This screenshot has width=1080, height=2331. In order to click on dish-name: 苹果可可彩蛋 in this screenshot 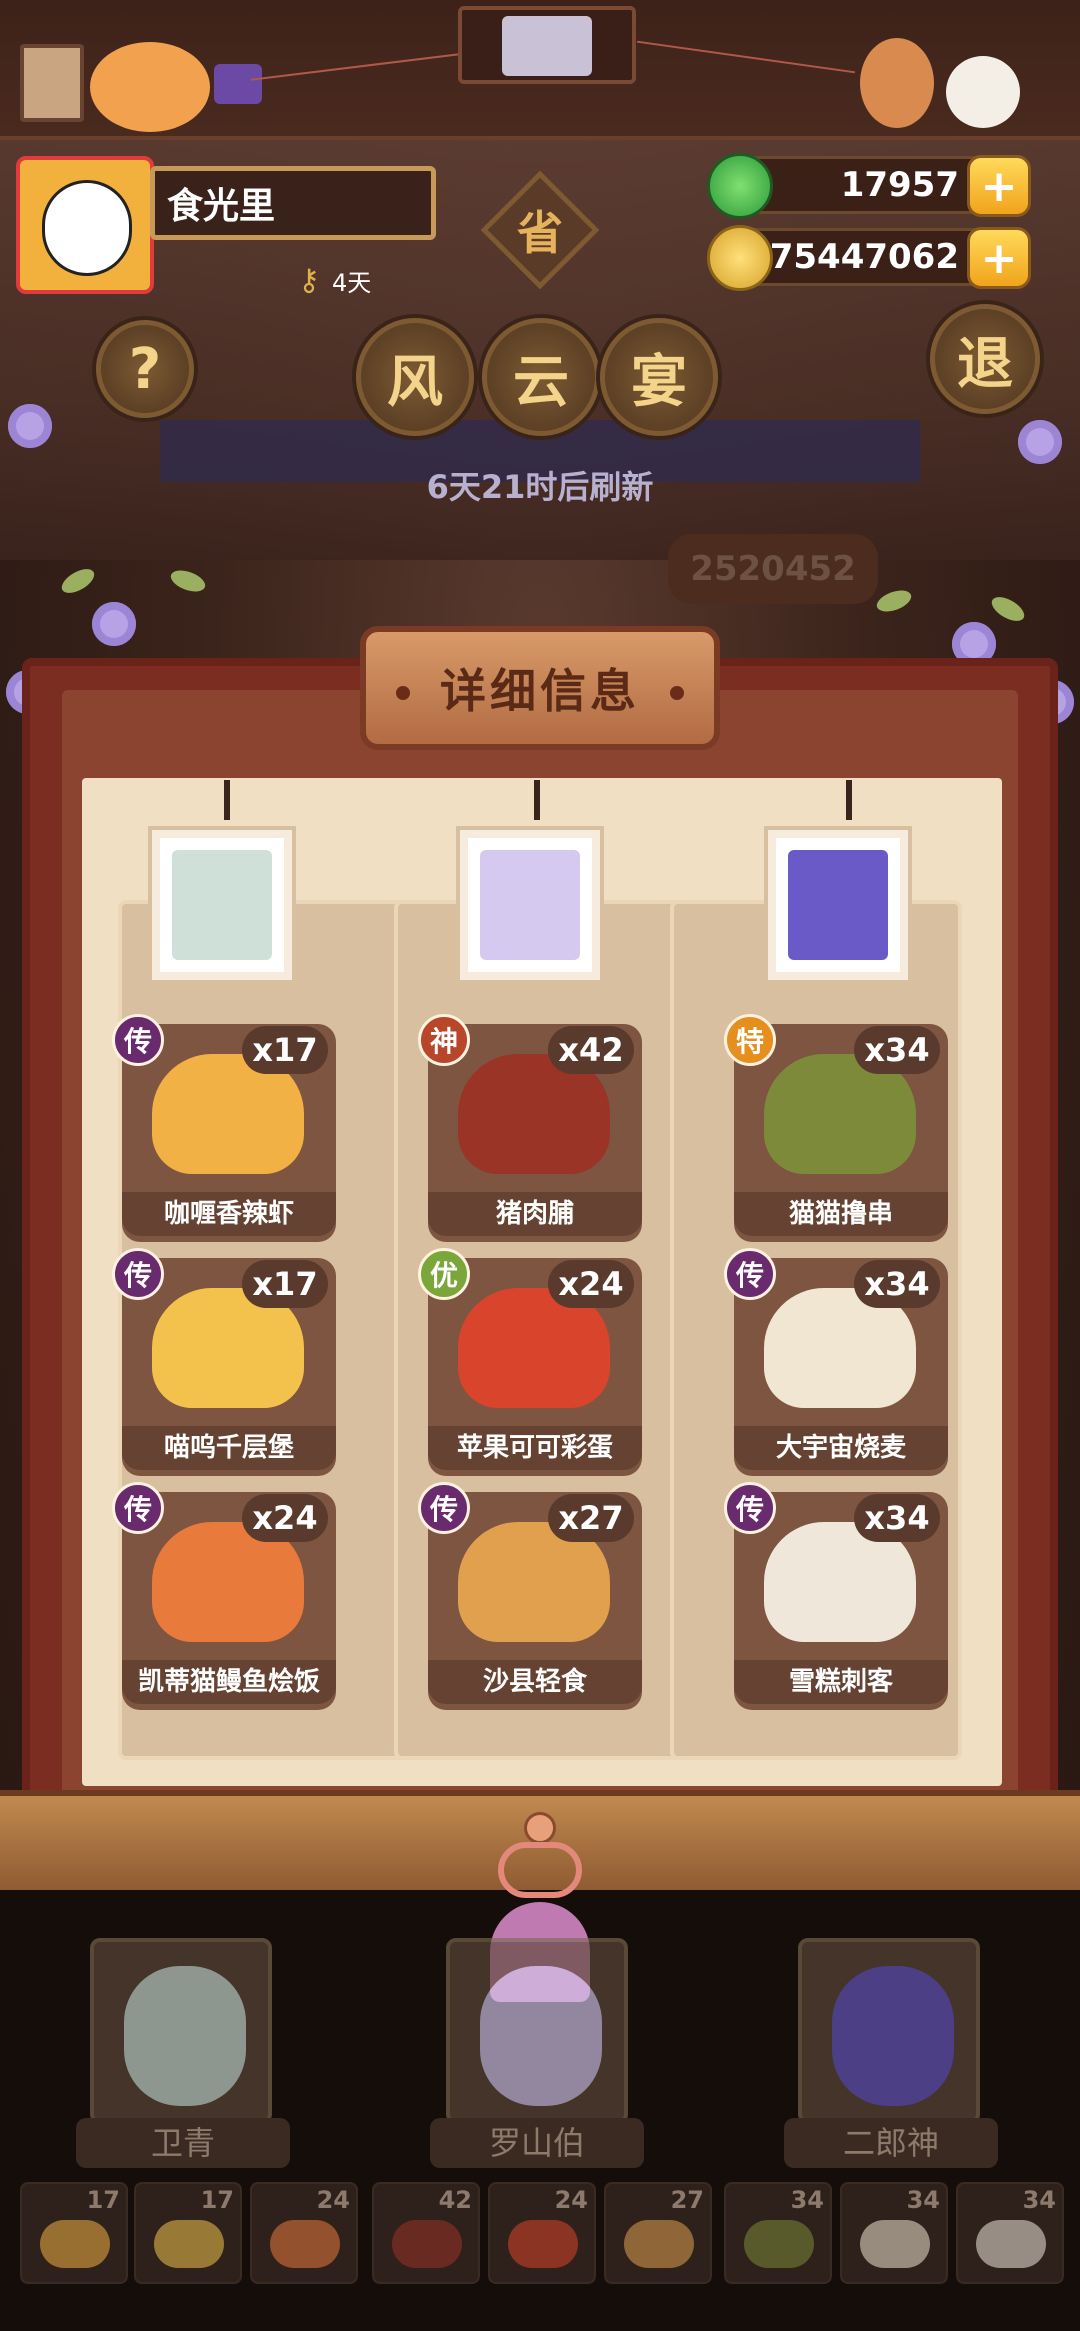, I will do `click(535, 1448)`.